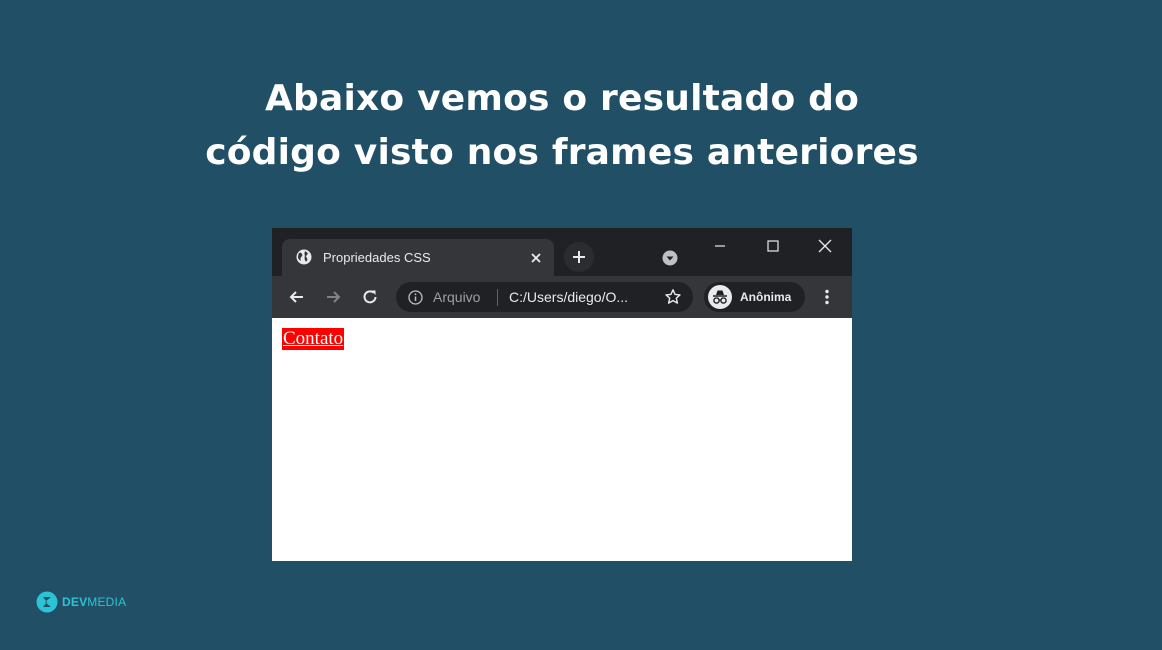  I want to click on contact-link: Contato, so click(313, 339).